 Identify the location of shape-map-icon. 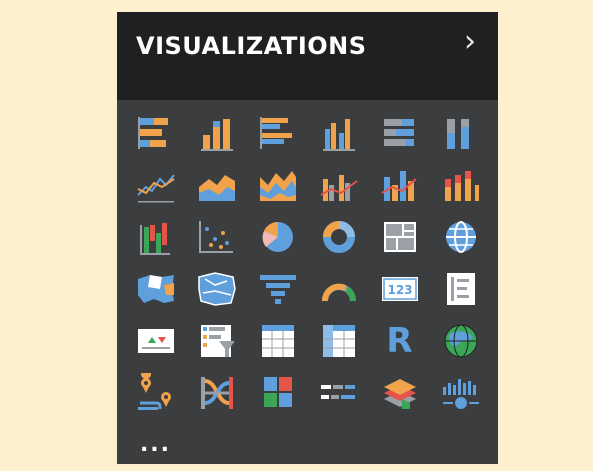
(216, 289).